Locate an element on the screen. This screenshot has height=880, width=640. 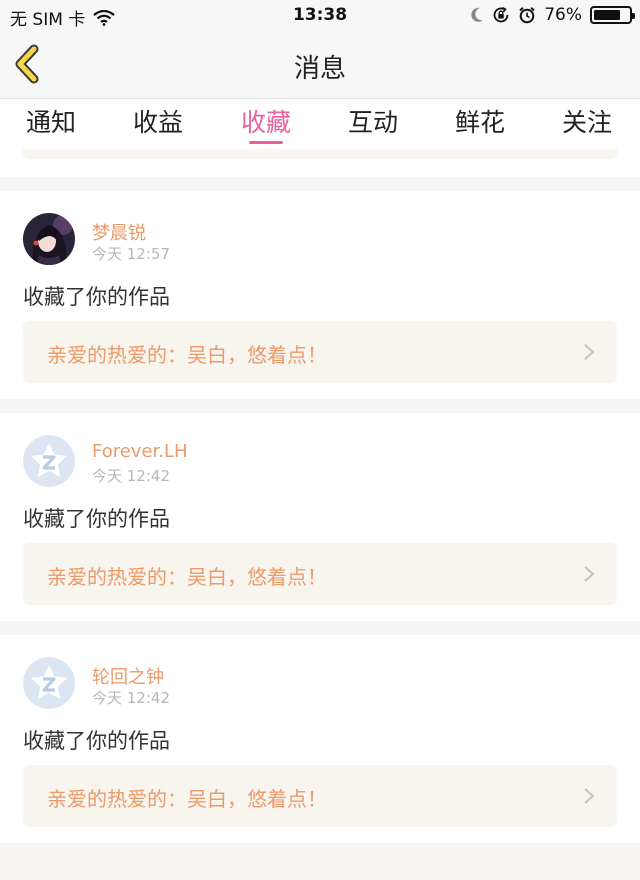
status-right: 76% is located at coordinates (552, 15).